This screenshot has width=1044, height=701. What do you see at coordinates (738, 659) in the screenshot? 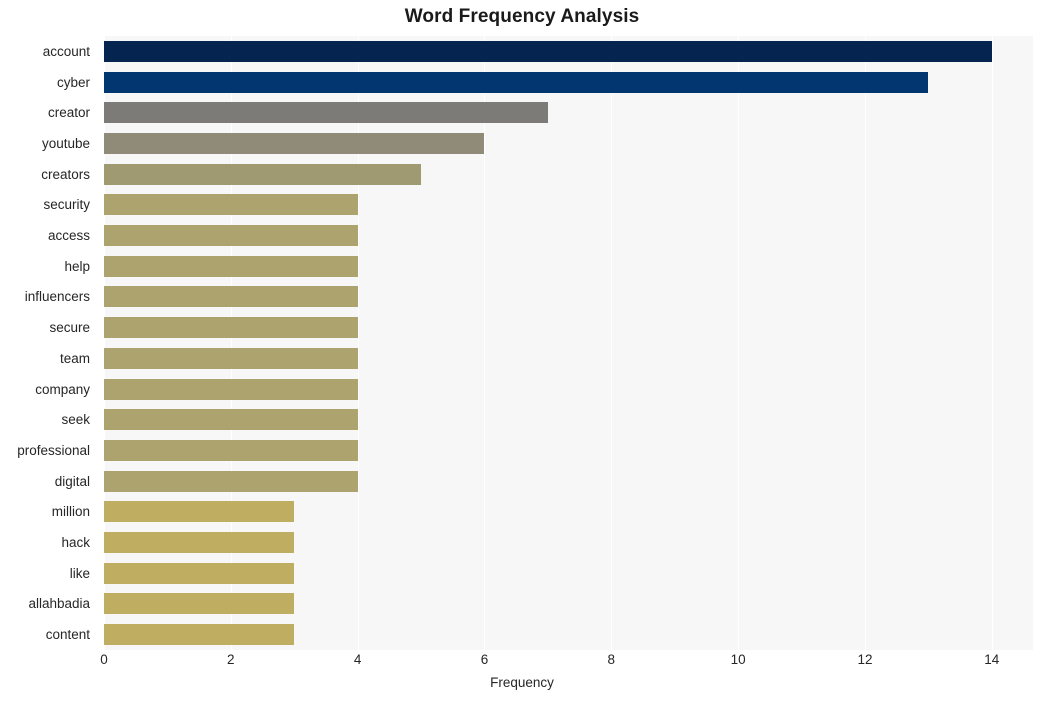
I see `x-tick-label: 10` at bounding box center [738, 659].